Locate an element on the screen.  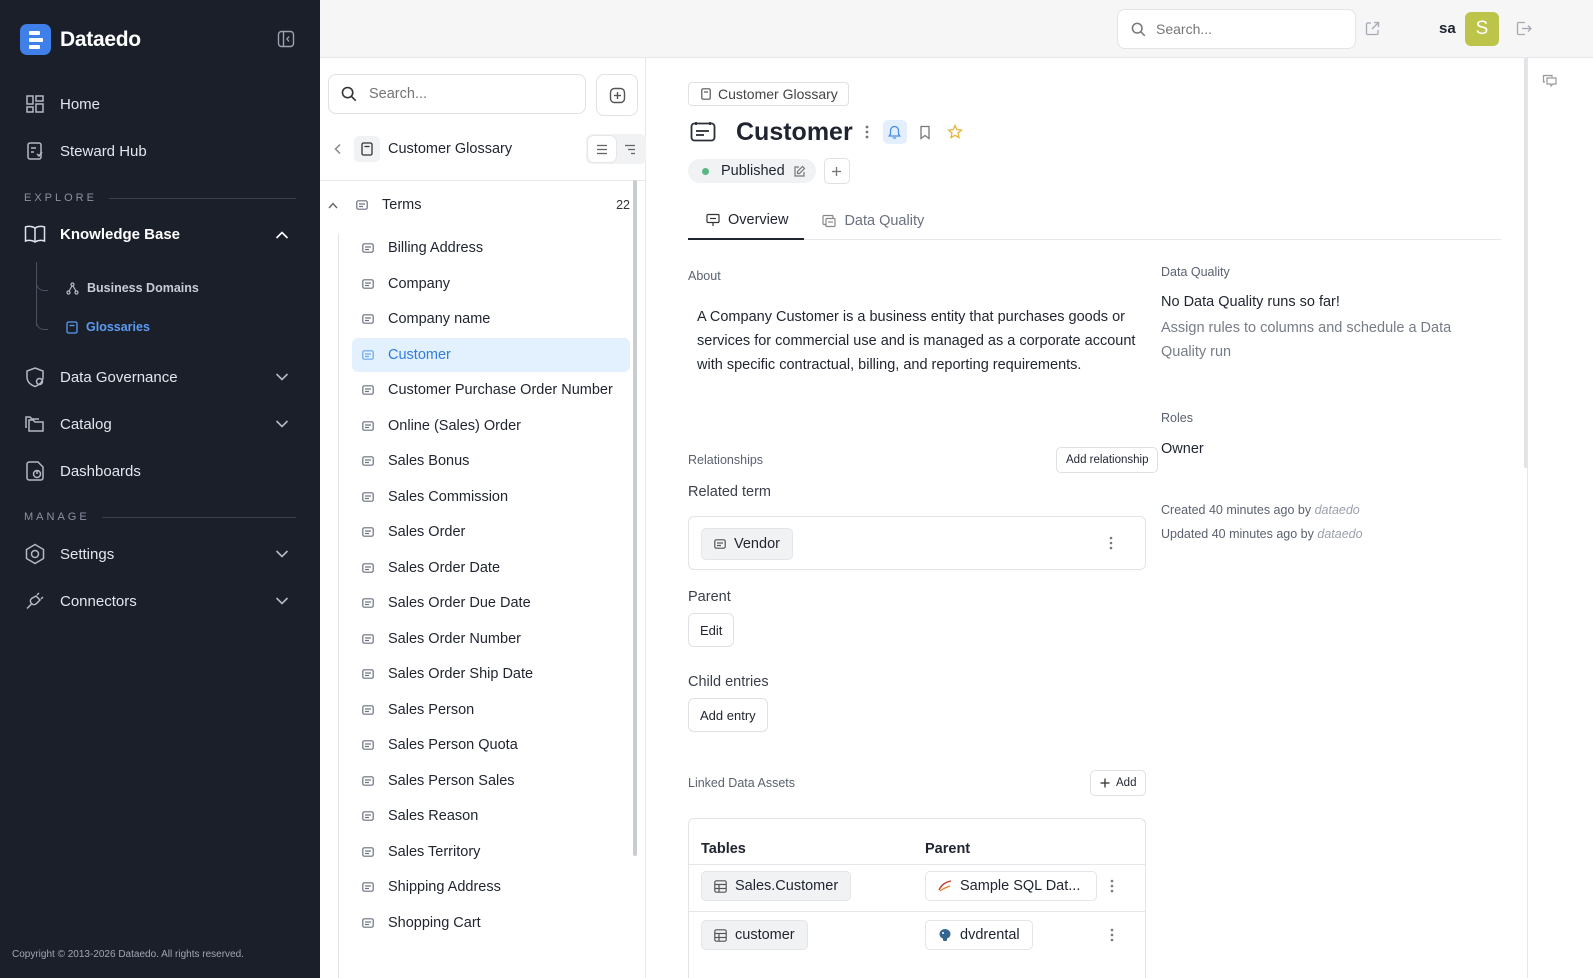
table-chip: Sales.Customer is located at coordinates (776, 886).